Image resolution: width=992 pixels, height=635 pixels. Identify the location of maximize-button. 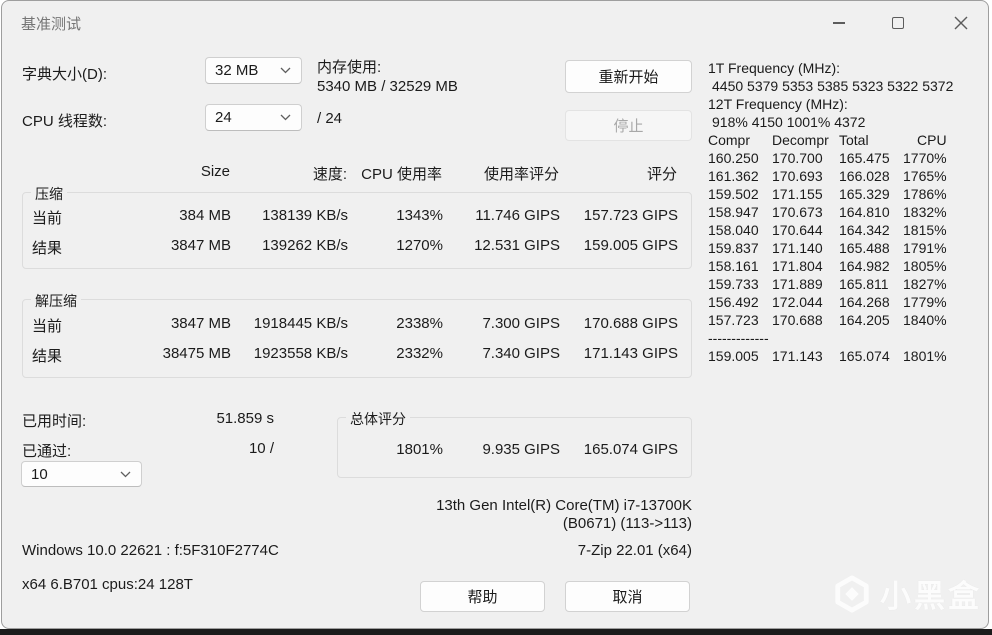
(898, 23).